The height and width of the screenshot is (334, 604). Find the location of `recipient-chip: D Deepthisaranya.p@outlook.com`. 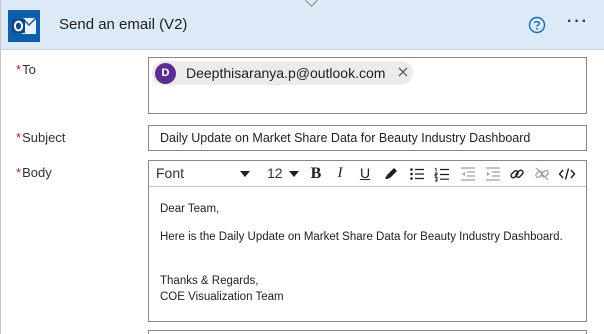

recipient-chip: D Deepthisaranya.p@outlook.com is located at coordinates (282, 73).